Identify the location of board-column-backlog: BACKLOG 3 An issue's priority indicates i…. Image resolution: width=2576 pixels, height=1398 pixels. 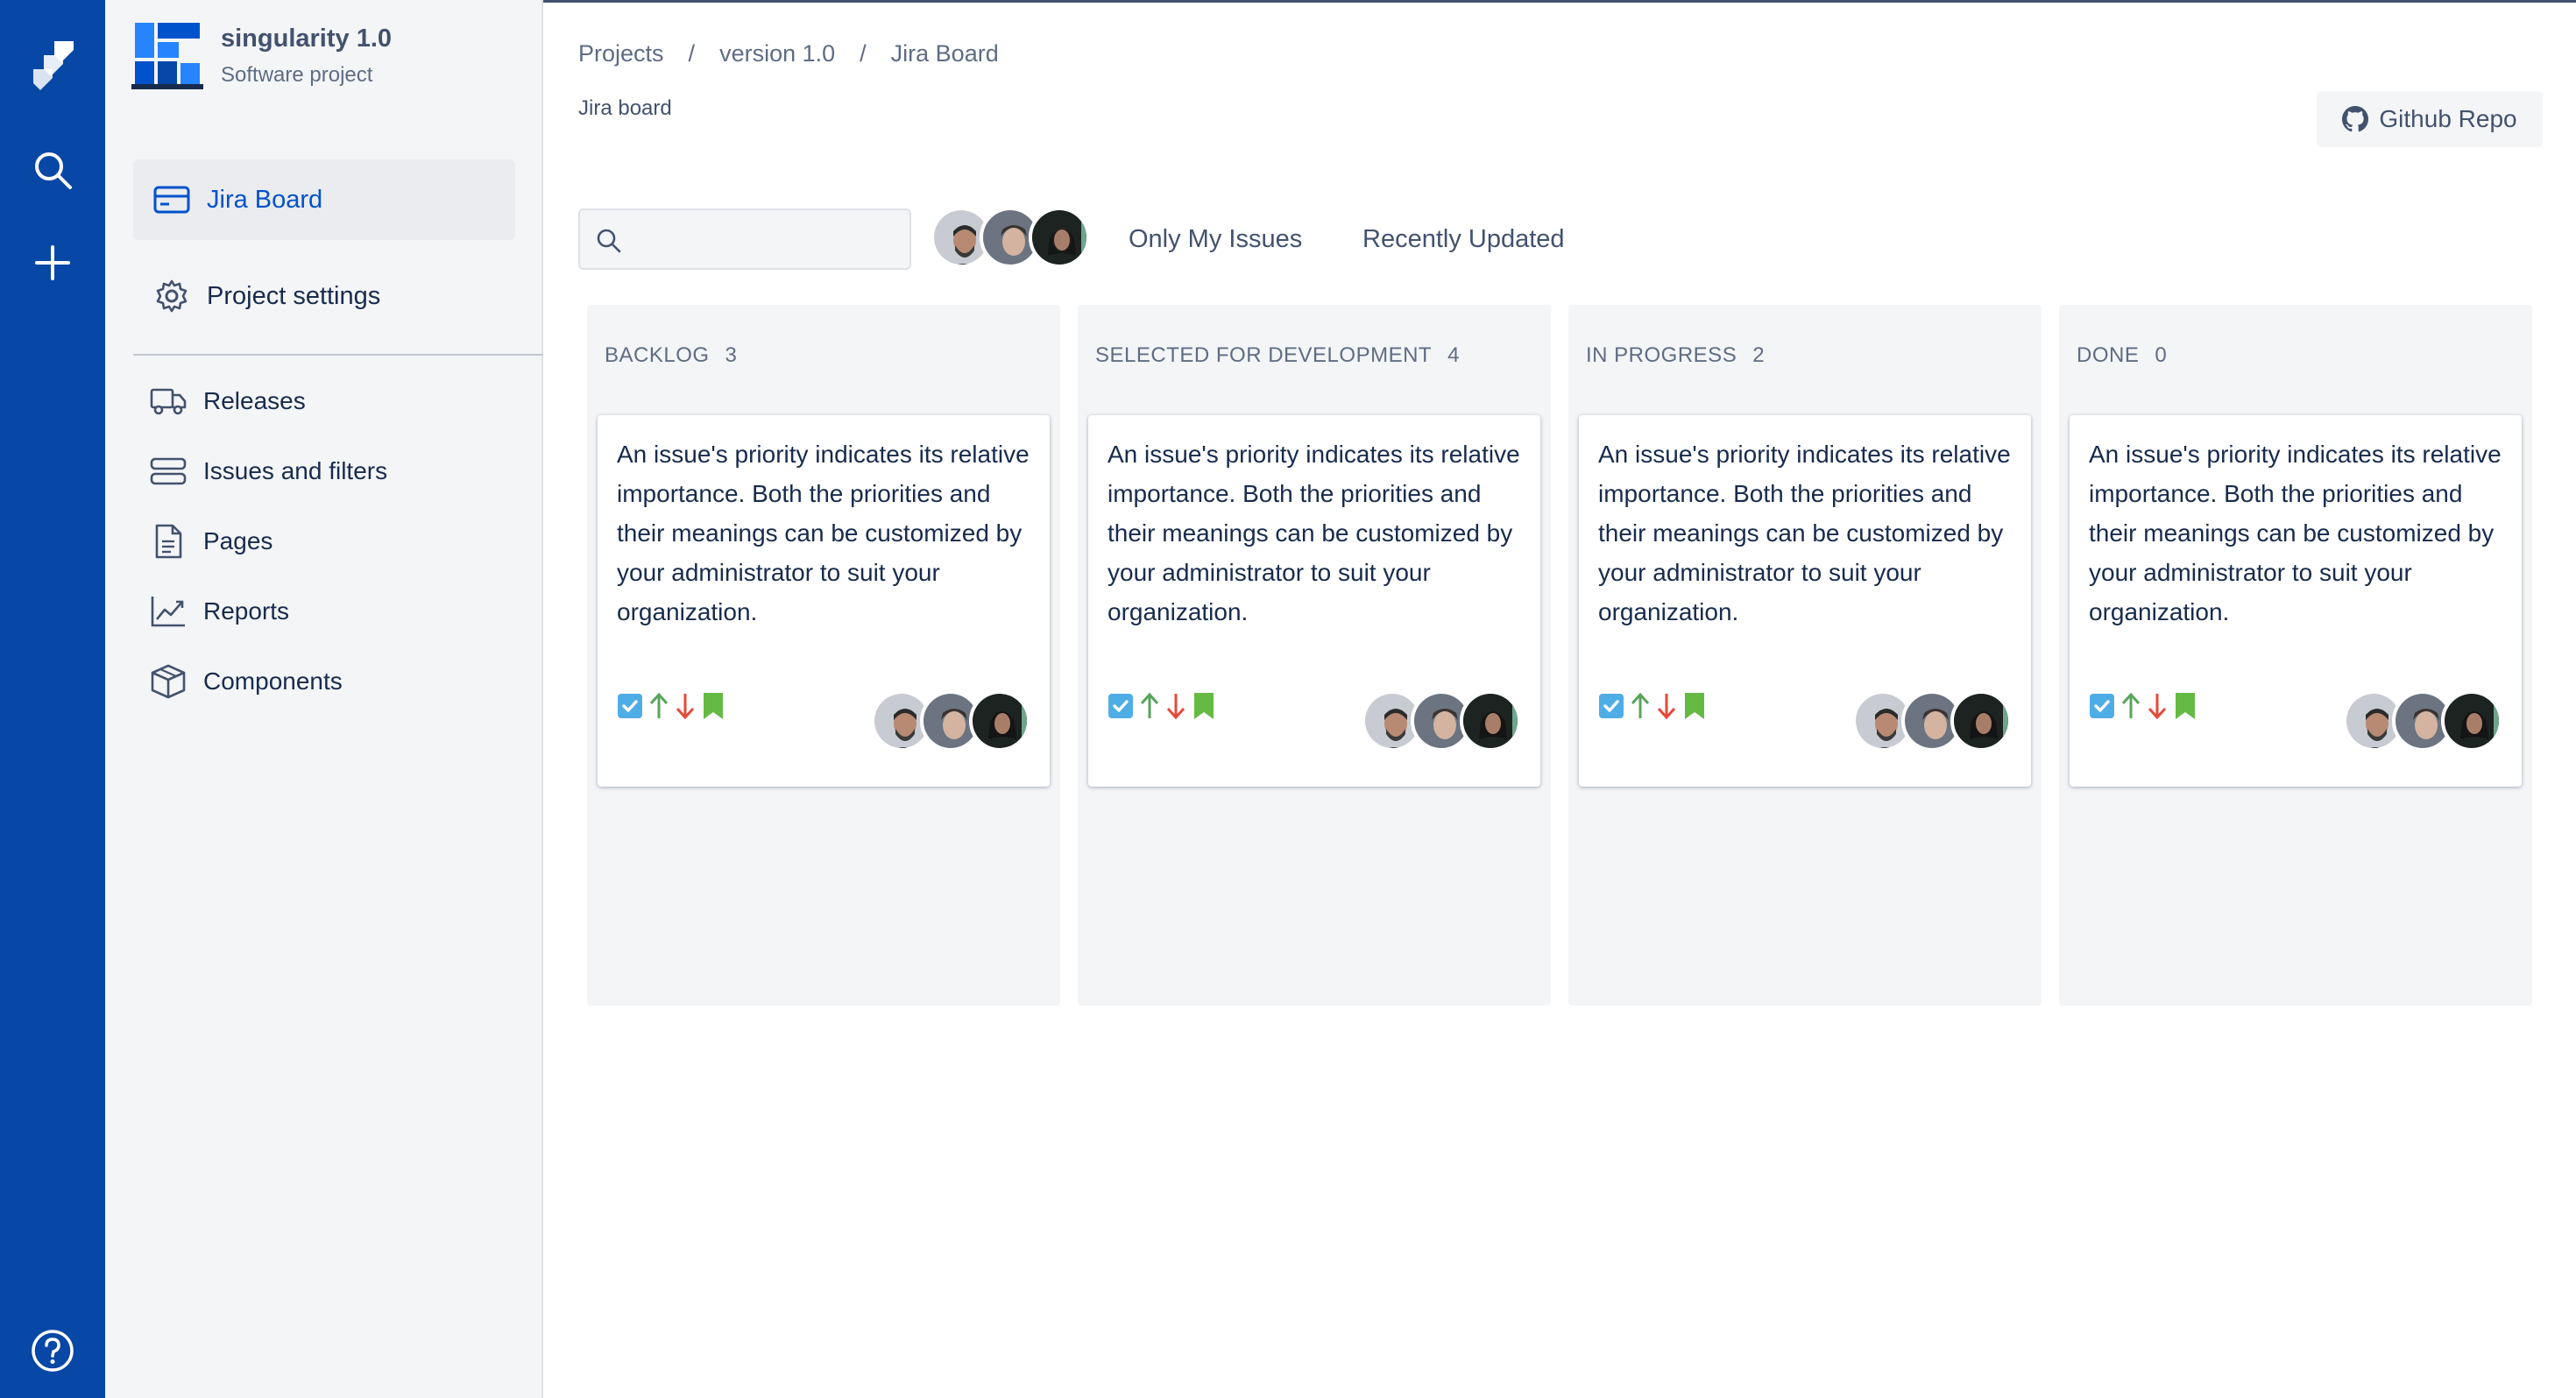
(823, 655).